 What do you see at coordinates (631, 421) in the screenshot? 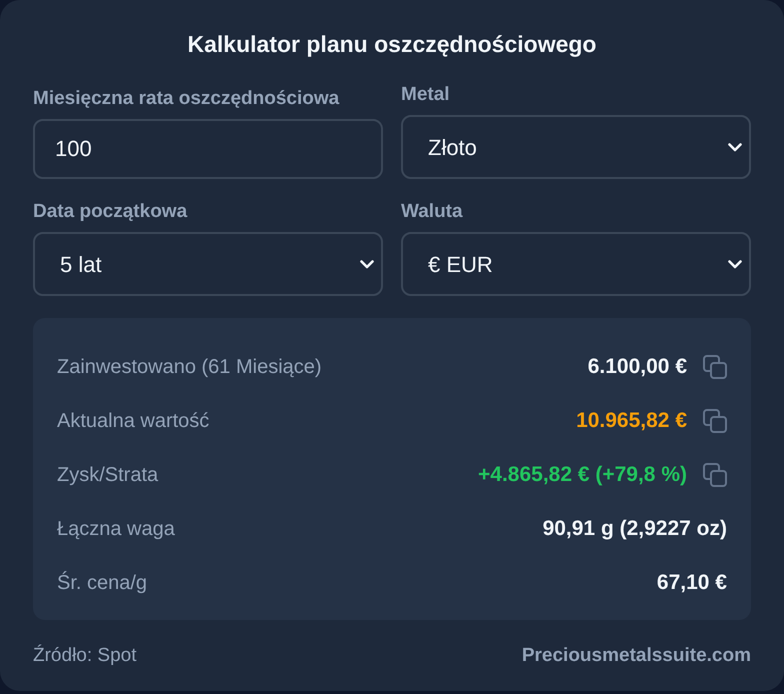
I see `result-value: 10.965,82 €` at bounding box center [631, 421].